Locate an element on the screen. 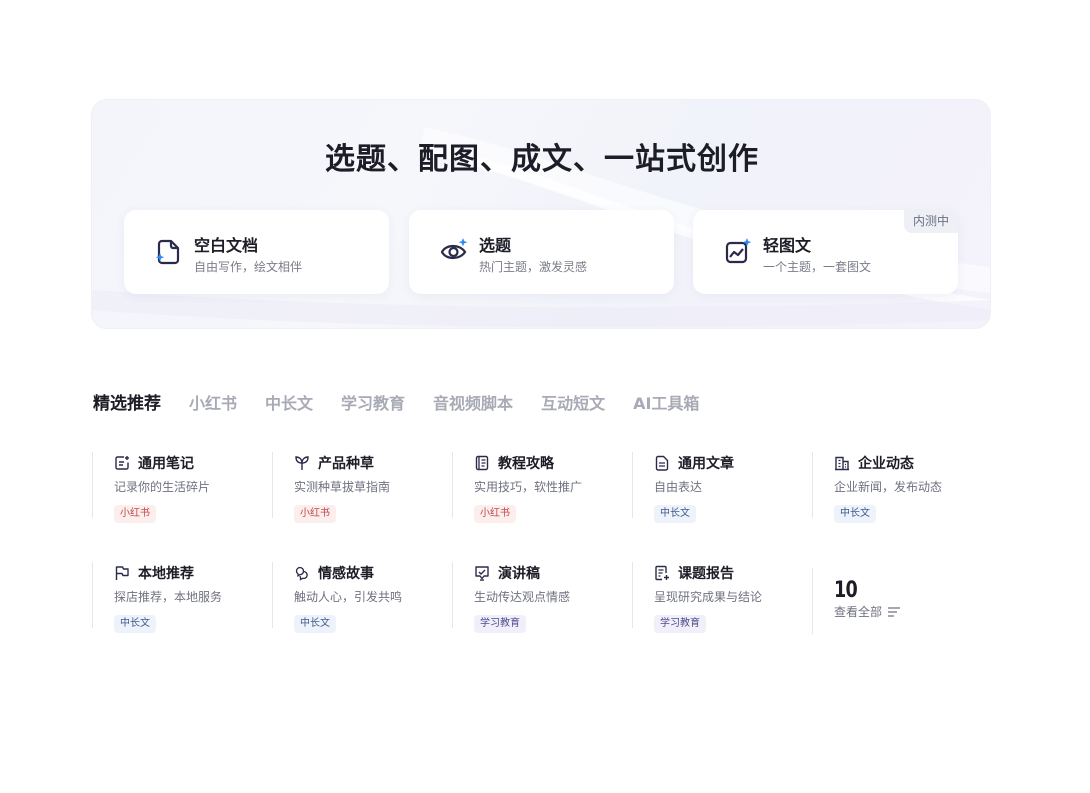  template-desc: 企业新闻，发布动态 is located at coordinates (888, 487).